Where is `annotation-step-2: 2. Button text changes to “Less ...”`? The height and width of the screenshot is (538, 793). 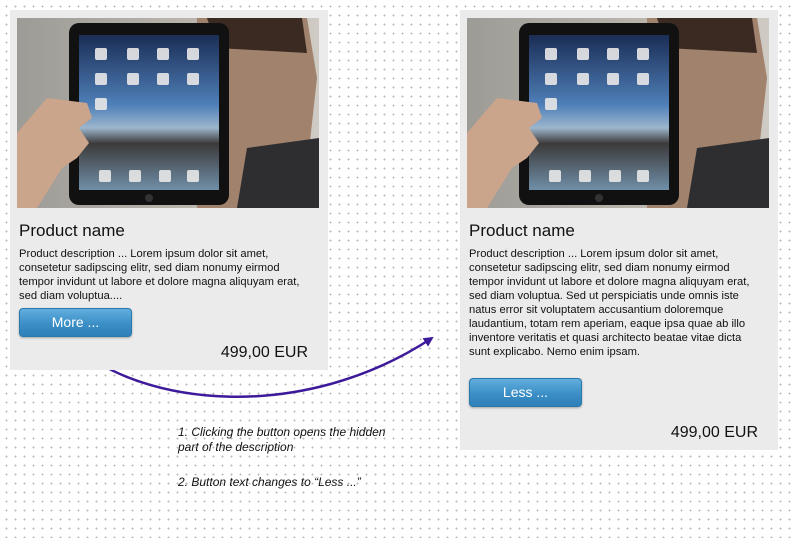
annotation-step-2: 2. Button text changes to “Less ...” is located at coordinates (269, 482).